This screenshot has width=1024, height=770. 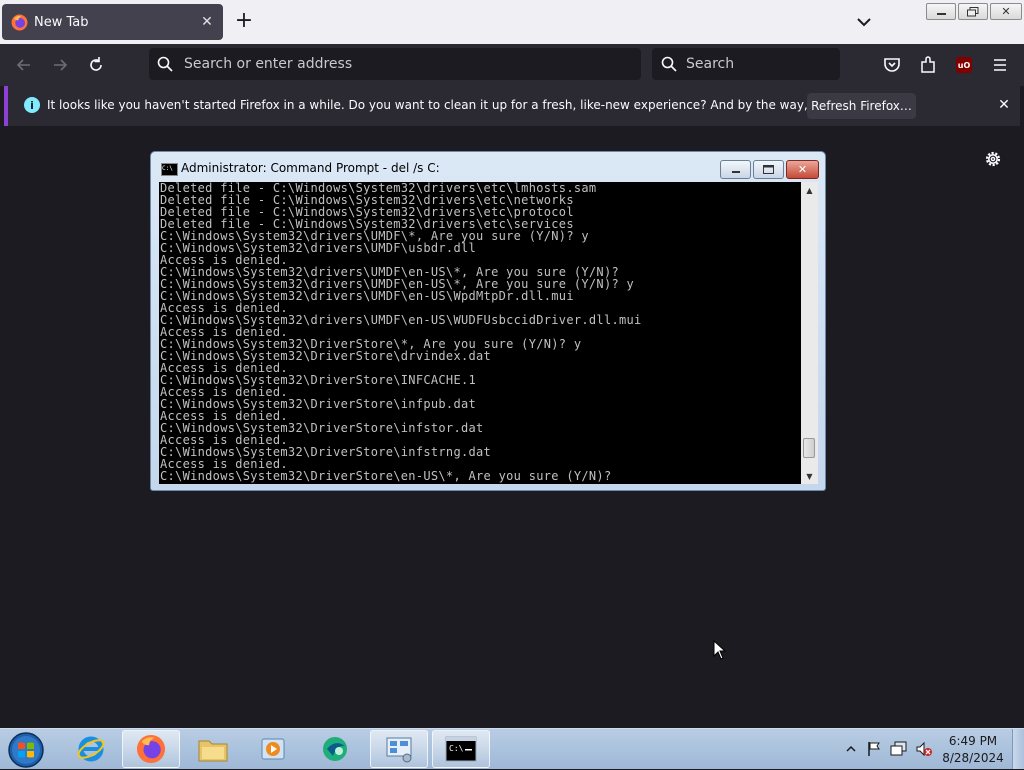 What do you see at coordinates (924, 749) in the screenshot?
I see `volume-muted-icon` at bounding box center [924, 749].